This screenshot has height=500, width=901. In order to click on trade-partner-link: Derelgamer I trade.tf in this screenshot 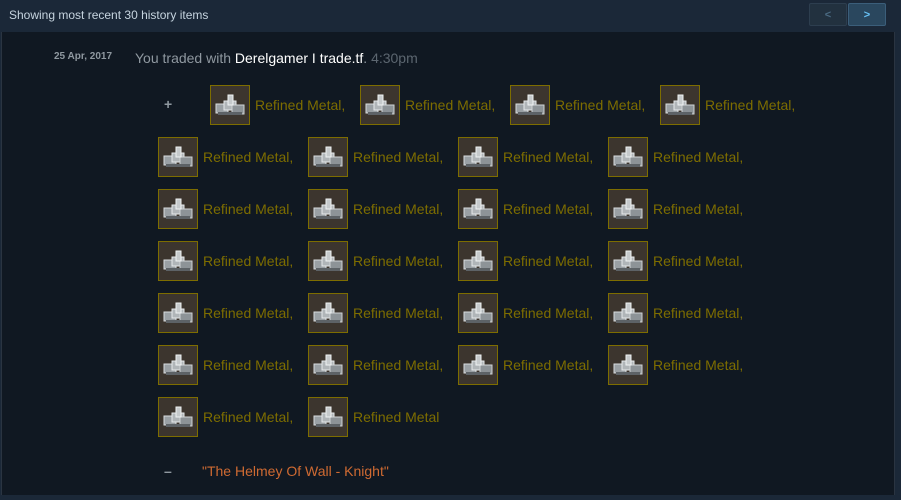, I will do `click(299, 58)`.